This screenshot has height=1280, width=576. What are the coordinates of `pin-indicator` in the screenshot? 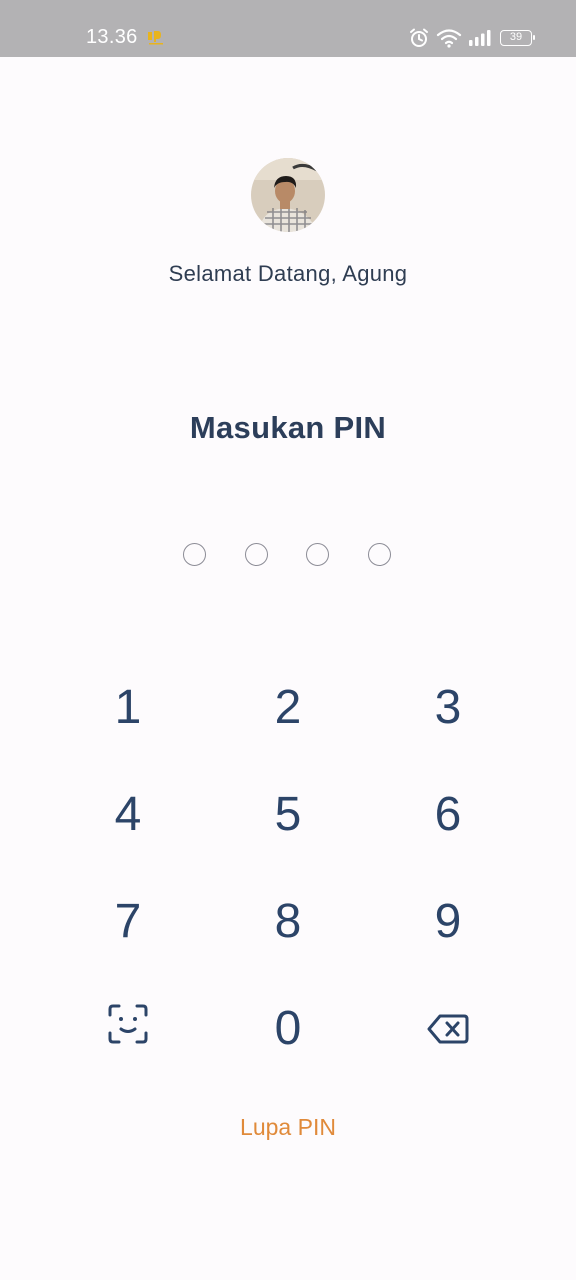 It's located at (288, 555).